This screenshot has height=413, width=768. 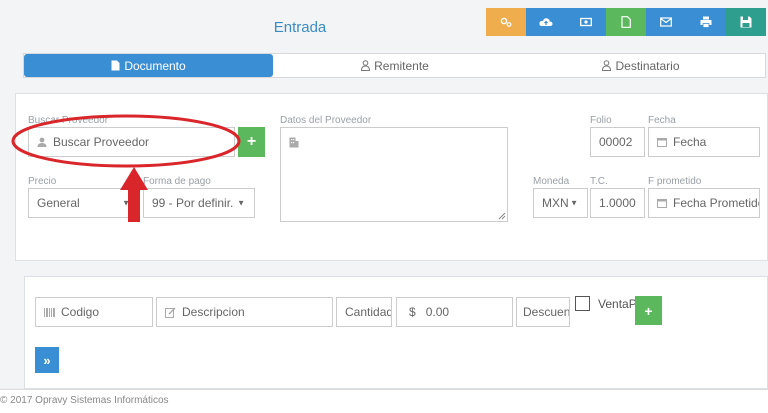 What do you see at coordinates (134, 194) in the screenshot?
I see `red-arrow-icon` at bounding box center [134, 194].